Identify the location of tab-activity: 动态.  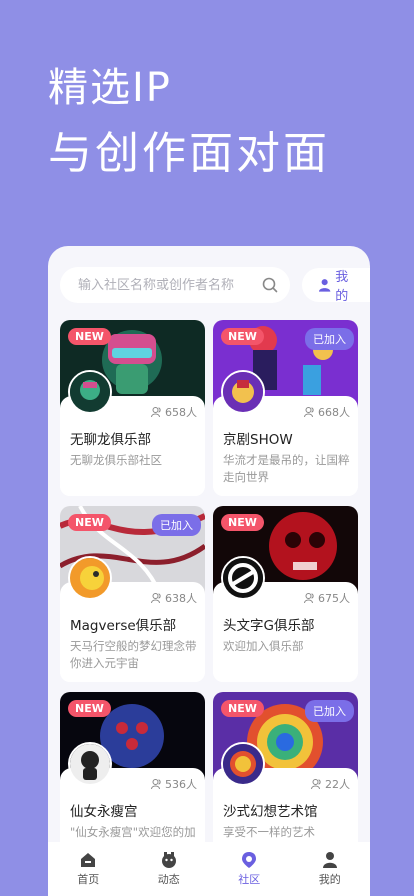
(169, 869).